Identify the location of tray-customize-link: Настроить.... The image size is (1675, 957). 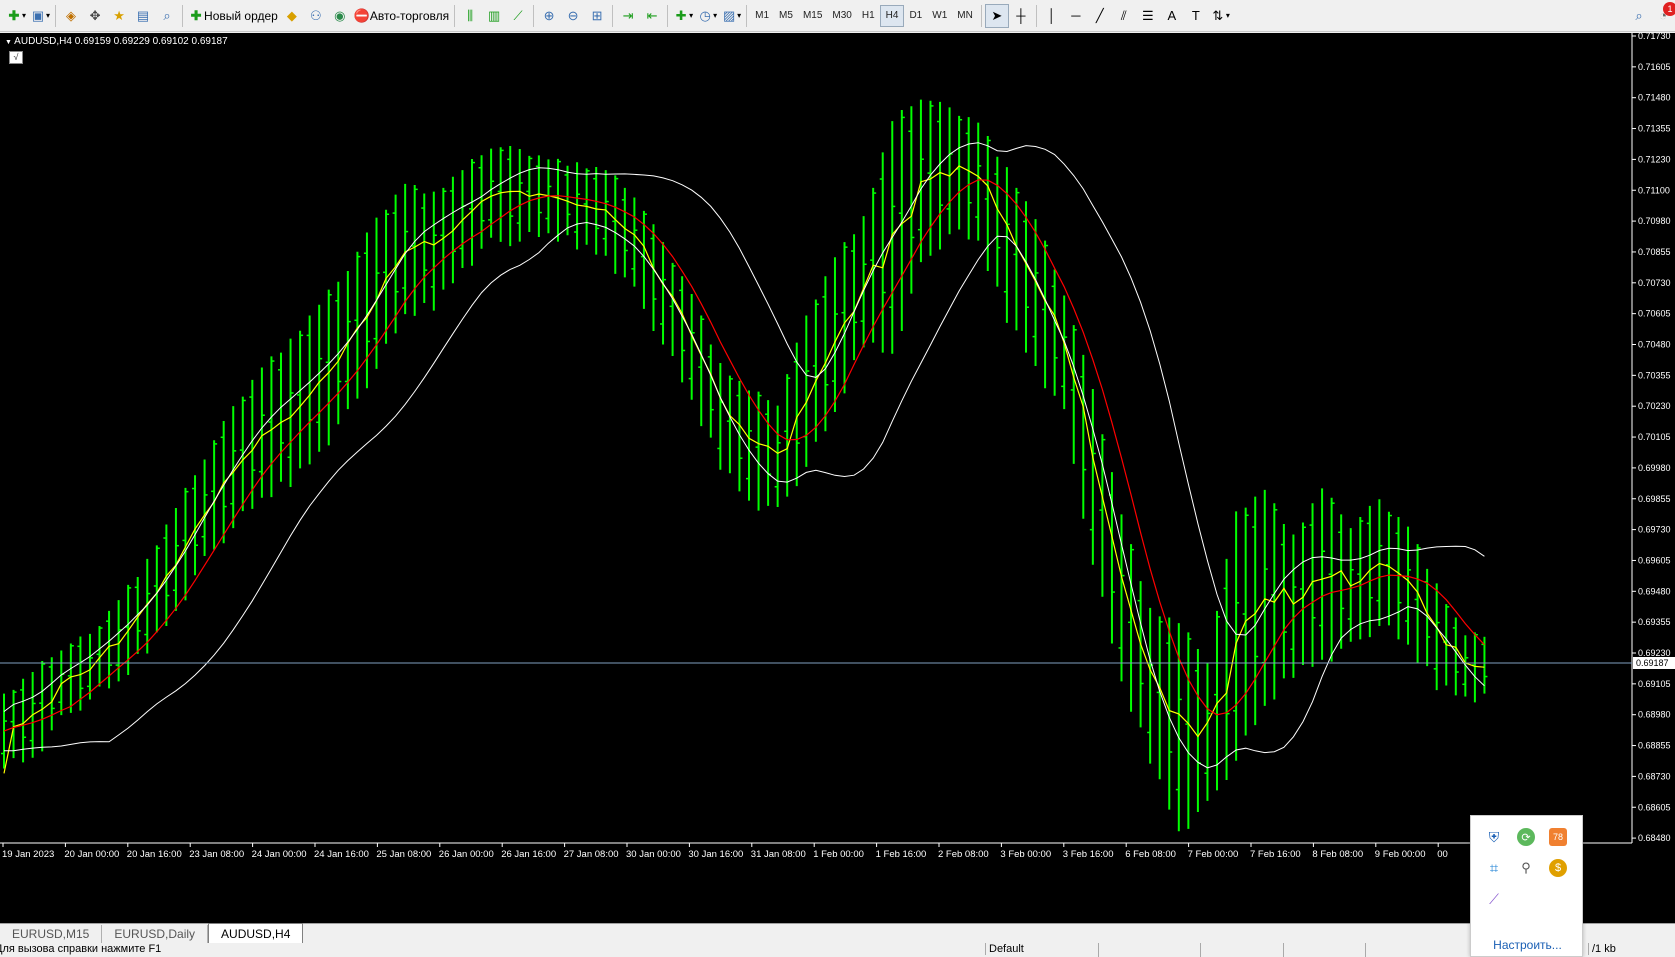
(1527, 945).